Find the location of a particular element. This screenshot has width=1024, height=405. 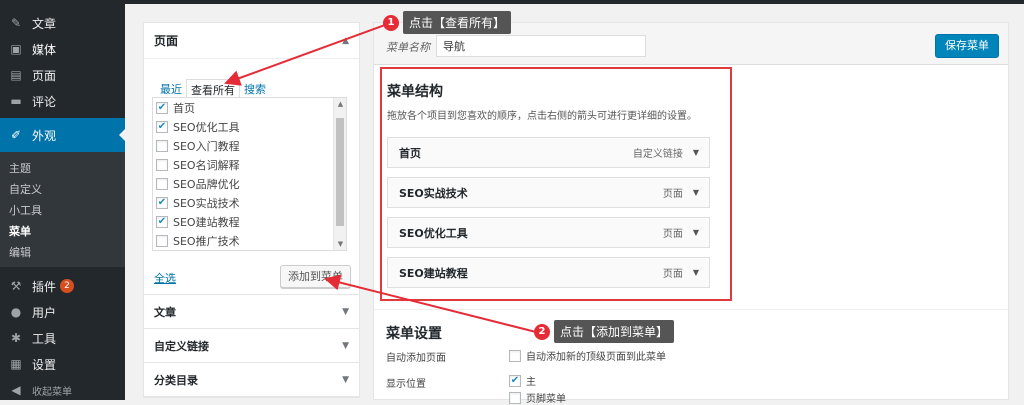

annotation-text: 点击【添加到菜单】 is located at coordinates (614, 331).